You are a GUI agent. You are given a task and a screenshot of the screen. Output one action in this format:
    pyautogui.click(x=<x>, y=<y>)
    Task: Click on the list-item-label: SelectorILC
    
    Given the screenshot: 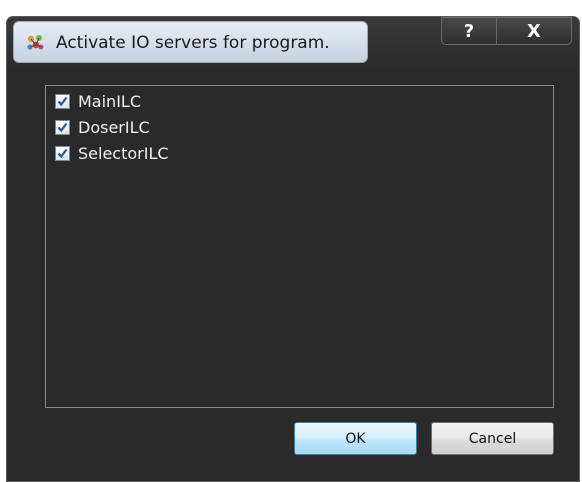 What is the action you would take?
    pyautogui.click(x=123, y=153)
    